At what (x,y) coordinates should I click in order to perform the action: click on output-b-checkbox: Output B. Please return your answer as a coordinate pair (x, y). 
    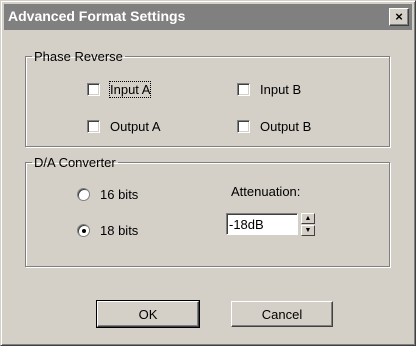
    Looking at the image, I should click on (274, 126).